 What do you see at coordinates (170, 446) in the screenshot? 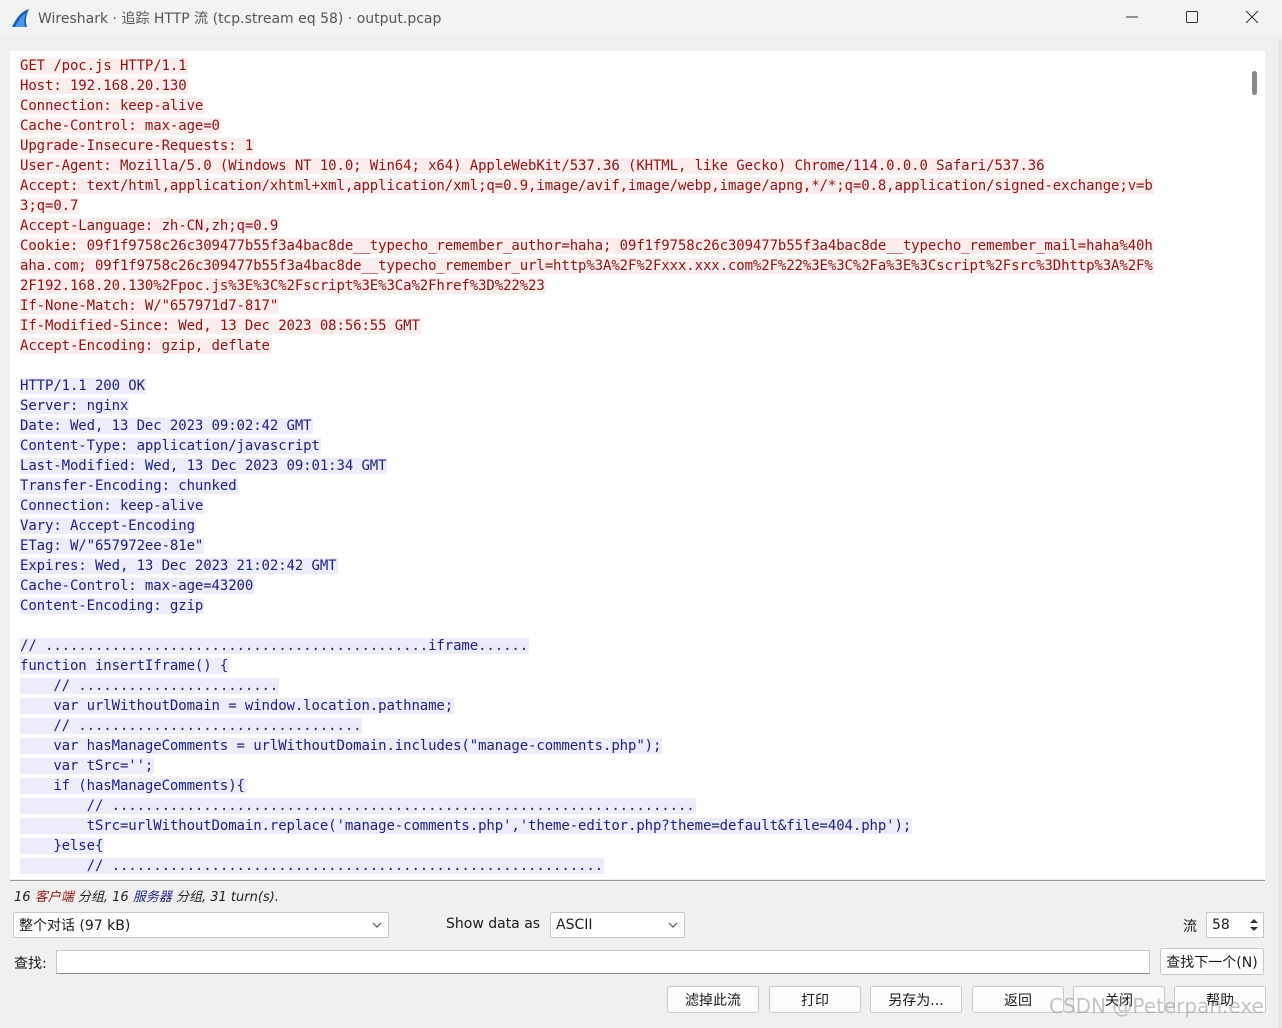
I see `stream-line-text: Content-Type: application/javascript` at bounding box center [170, 446].